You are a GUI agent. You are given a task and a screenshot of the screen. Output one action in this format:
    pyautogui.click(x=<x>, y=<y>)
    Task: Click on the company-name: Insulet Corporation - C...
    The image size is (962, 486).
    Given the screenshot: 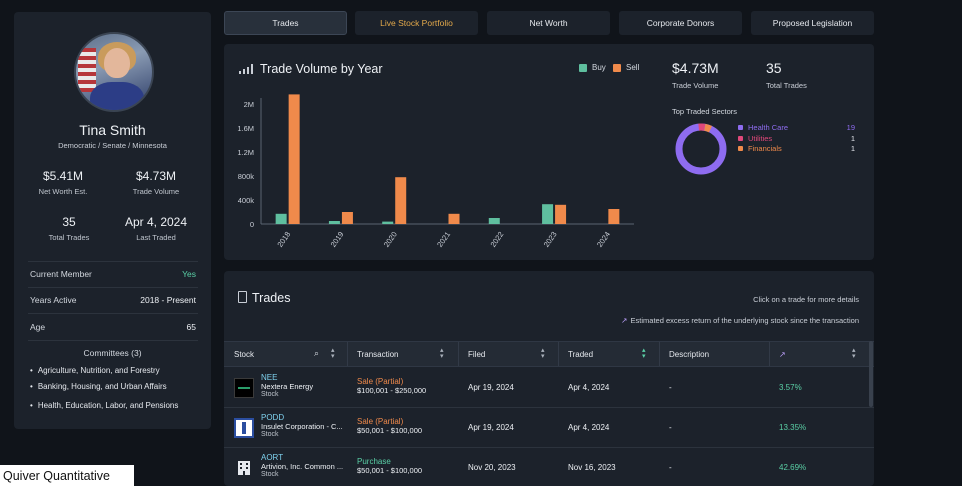 What is the action you would take?
    pyautogui.click(x=302, y=426)
    